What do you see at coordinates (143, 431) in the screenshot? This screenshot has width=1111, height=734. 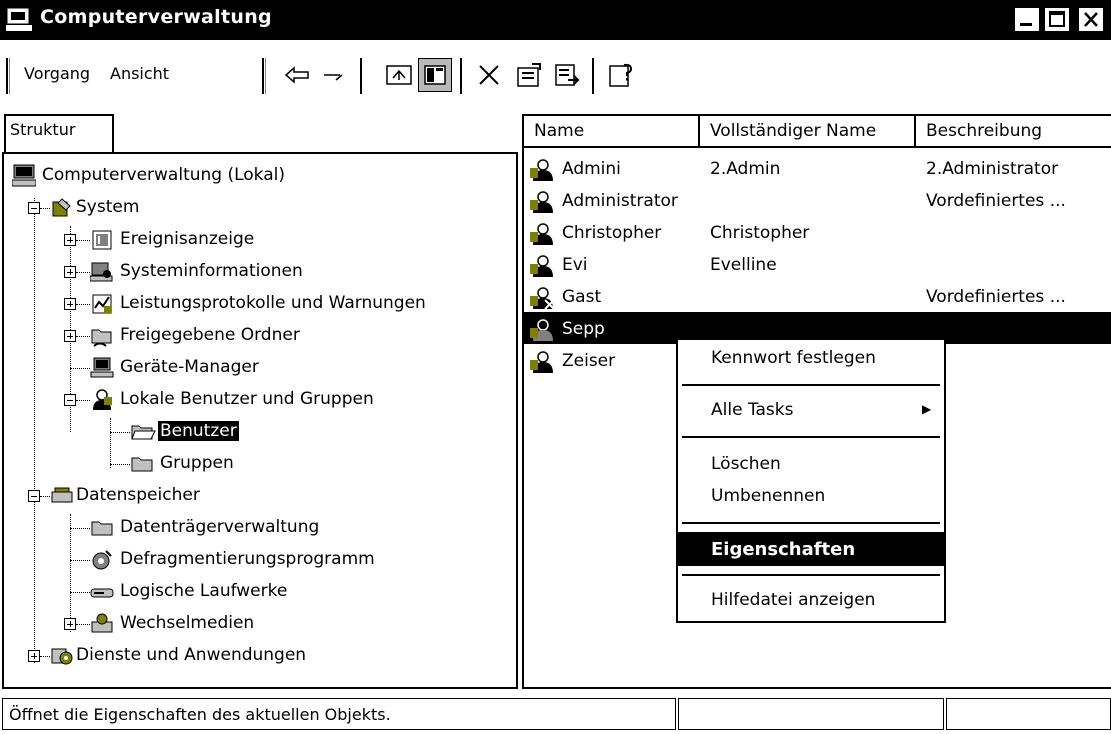 I see `folder-open-icon` at bounding box center [143, 431].